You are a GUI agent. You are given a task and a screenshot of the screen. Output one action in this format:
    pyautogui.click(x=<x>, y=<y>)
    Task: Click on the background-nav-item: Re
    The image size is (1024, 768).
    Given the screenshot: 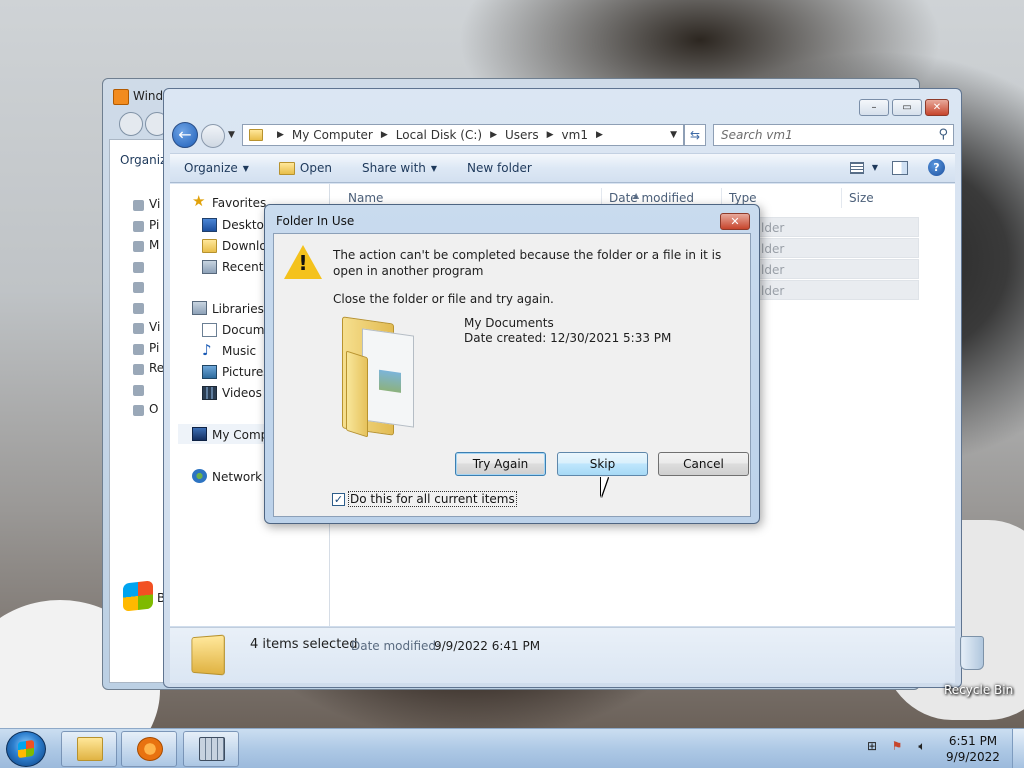 What is the action you would take?
    pyautogui.click(x=145, y=371)
    